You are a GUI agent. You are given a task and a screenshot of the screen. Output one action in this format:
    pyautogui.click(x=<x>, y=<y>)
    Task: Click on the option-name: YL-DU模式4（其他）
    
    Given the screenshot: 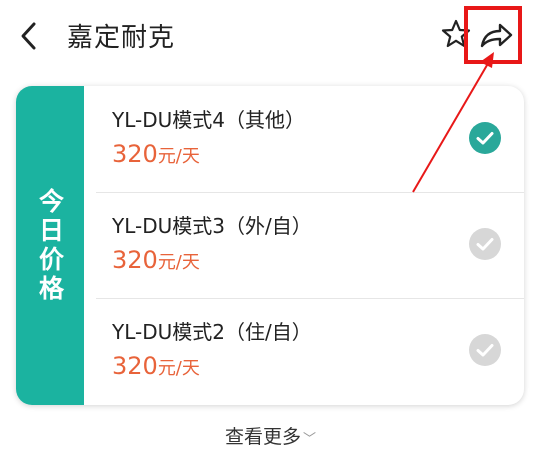 What is the action you would take?
    pyautogui.click(x=208, y=120)
    